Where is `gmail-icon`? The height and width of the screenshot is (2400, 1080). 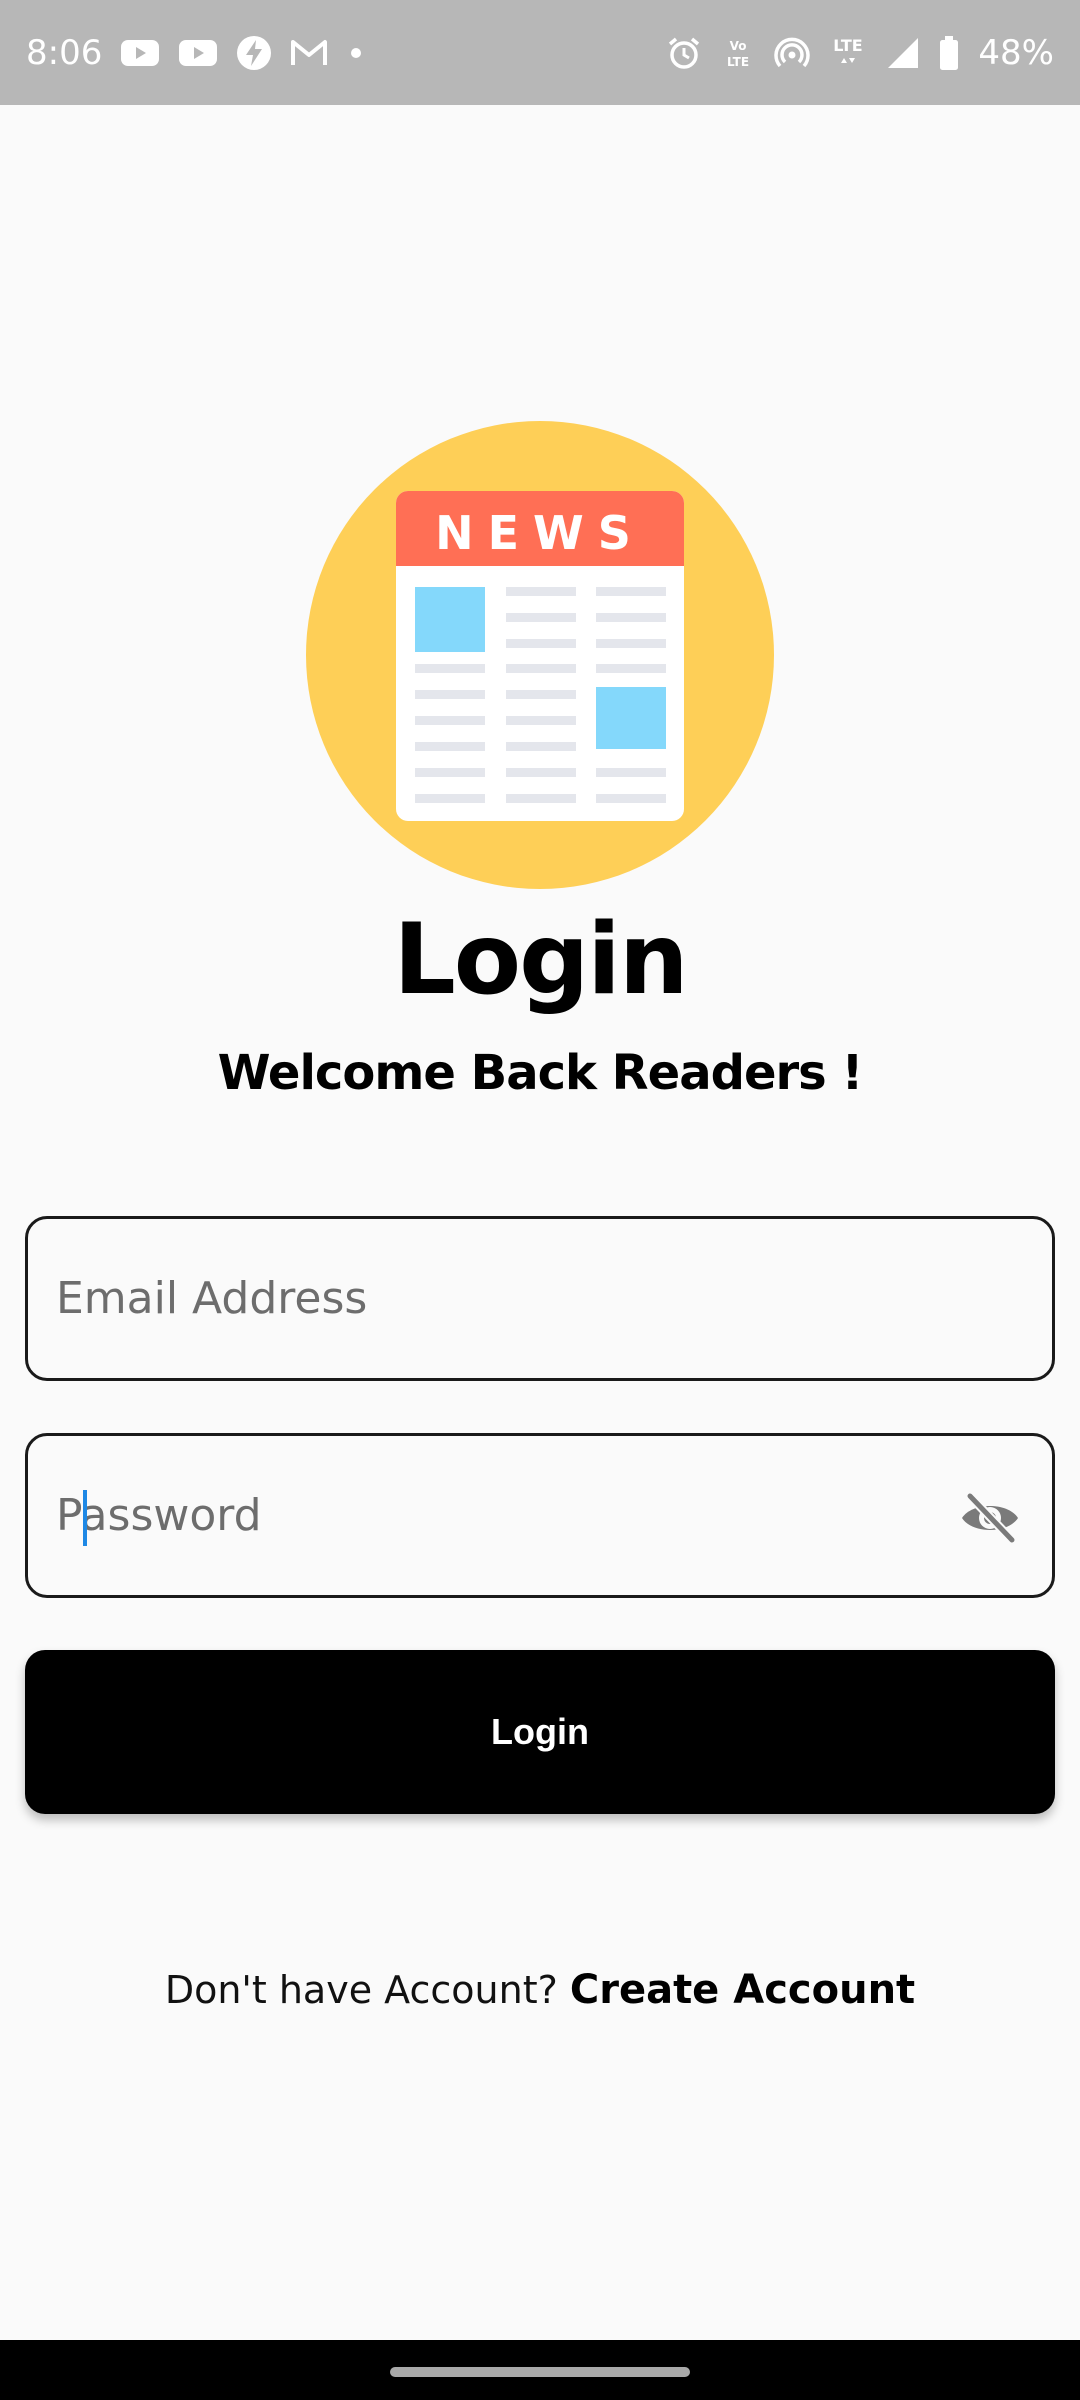 gmail-icon is located at coordinates (309, 53).